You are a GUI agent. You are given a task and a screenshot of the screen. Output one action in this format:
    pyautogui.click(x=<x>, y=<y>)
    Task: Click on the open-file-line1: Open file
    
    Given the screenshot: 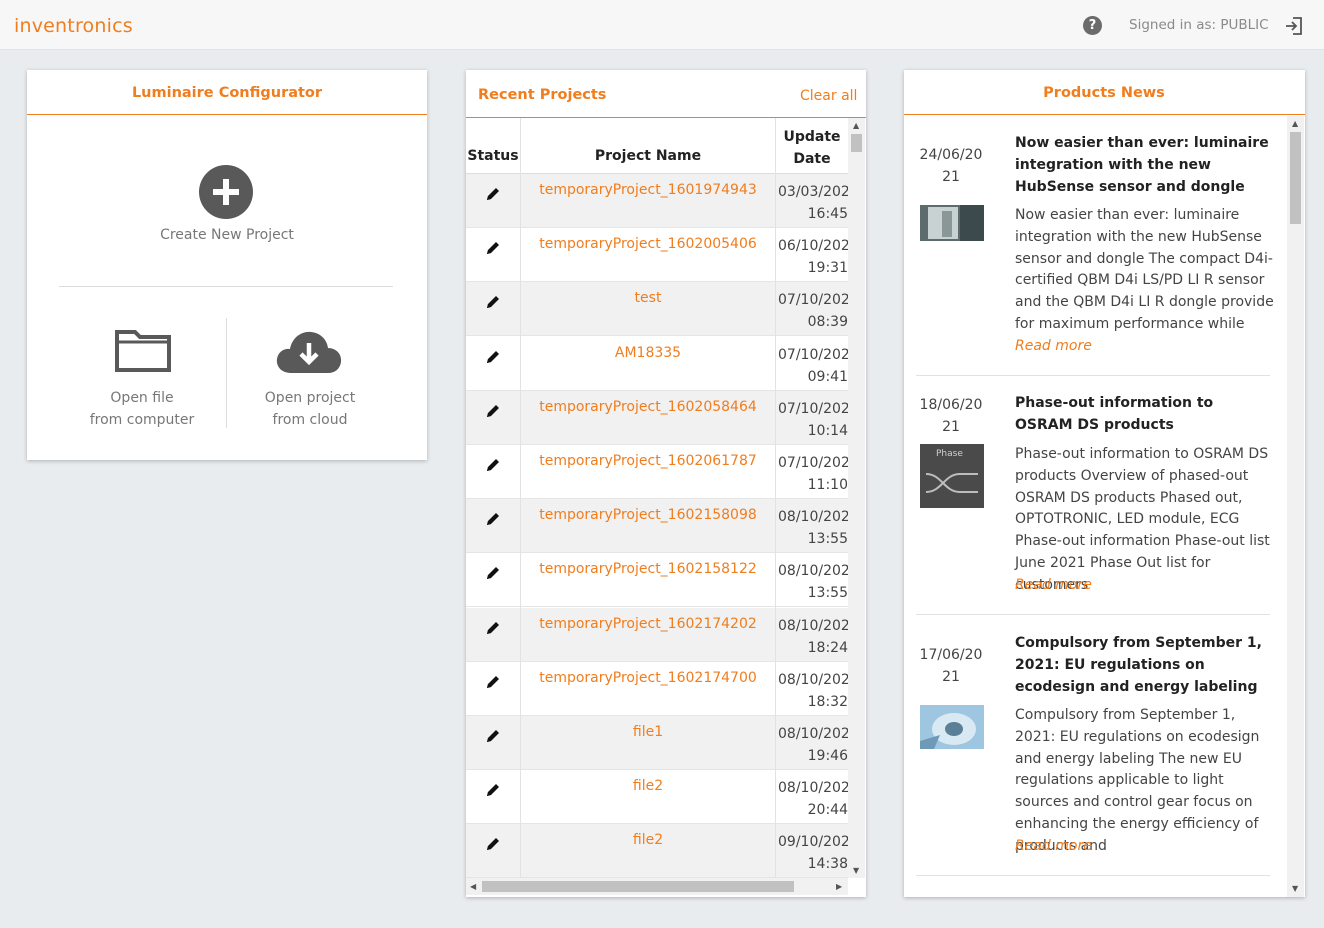 What is the action you would take?
    pyautogui.click(x=142, y=398)
    